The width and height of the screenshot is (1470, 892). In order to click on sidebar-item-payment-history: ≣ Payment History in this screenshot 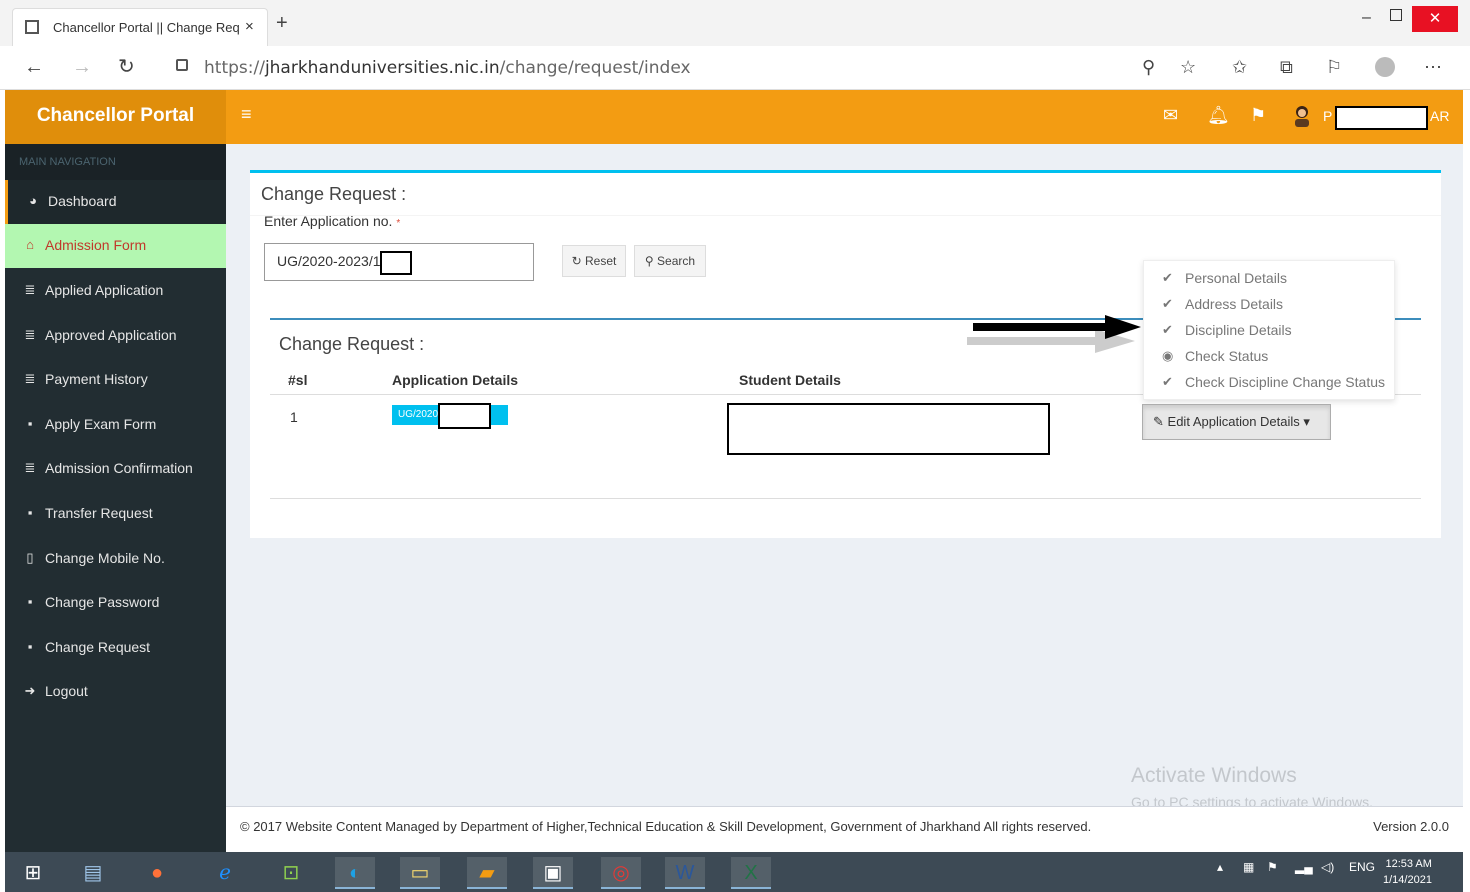, I will do `click(115, 380)`.